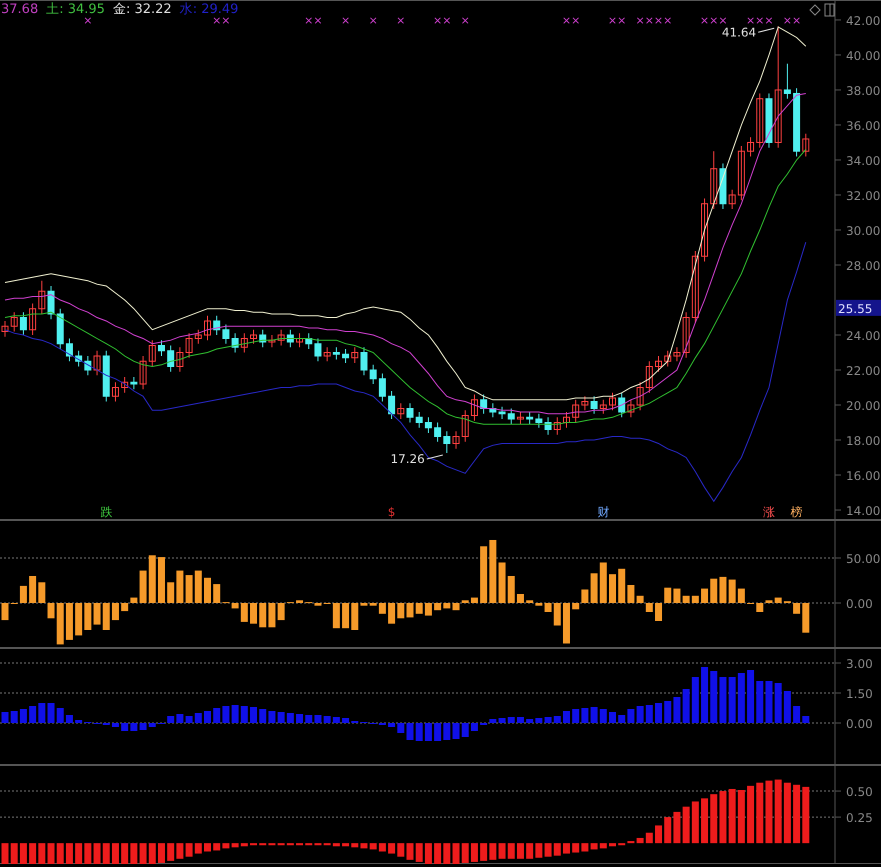 The height and width of the screenshot is (867, 881). Describe the element at coordinates (19, 10) in the screenshot. I see `legend-entry: 37.68` at that location.